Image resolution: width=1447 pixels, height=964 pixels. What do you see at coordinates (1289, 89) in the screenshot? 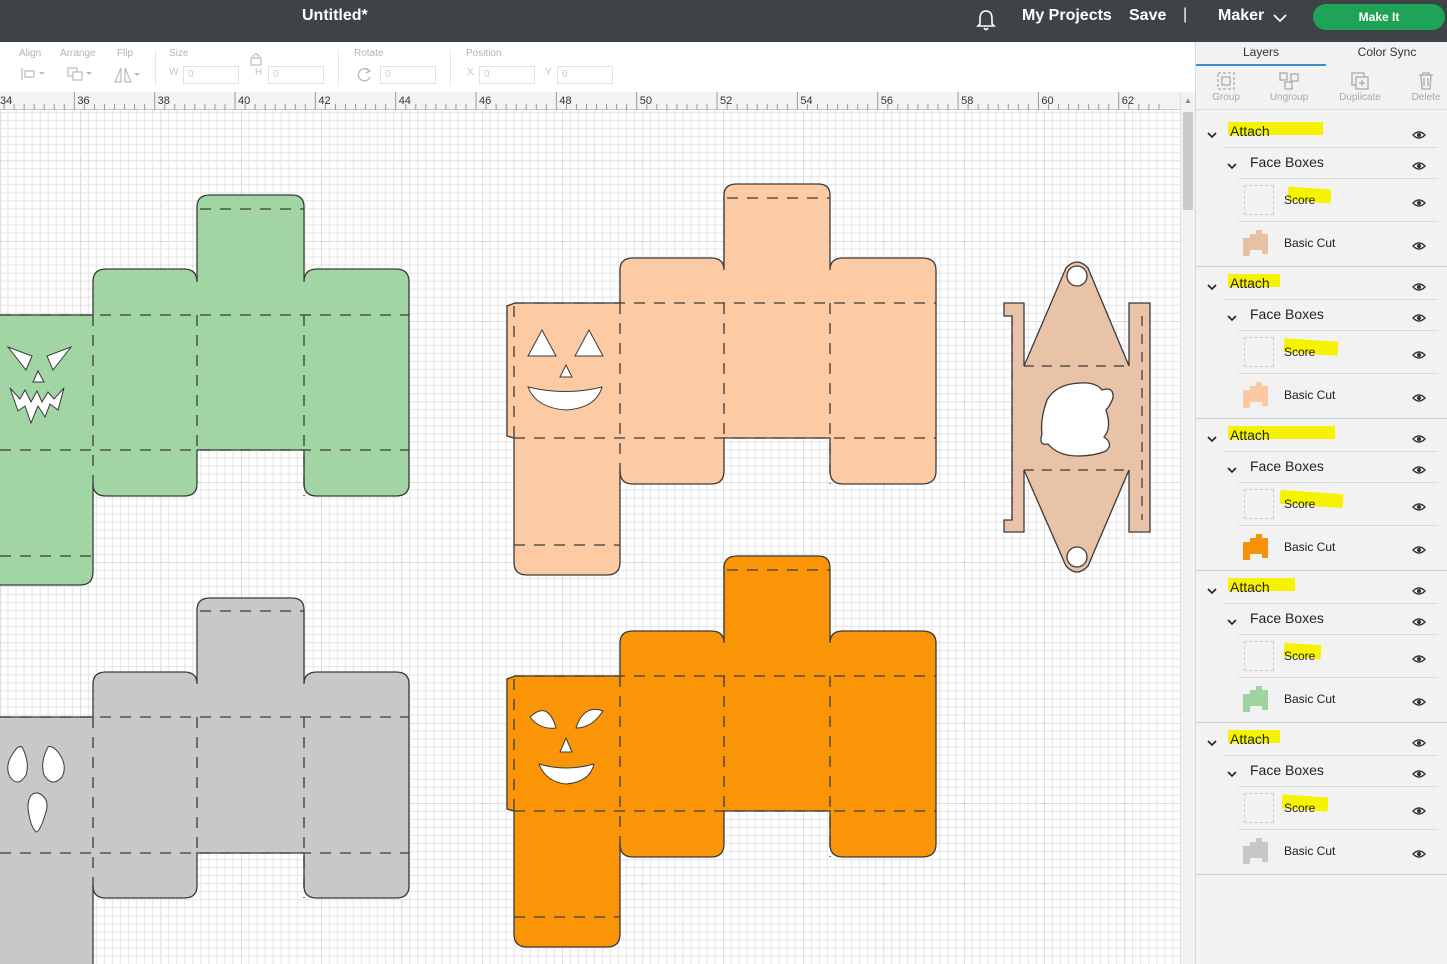
I see `ungroup-button: Ungroup` at bounding box center [1289, 89].